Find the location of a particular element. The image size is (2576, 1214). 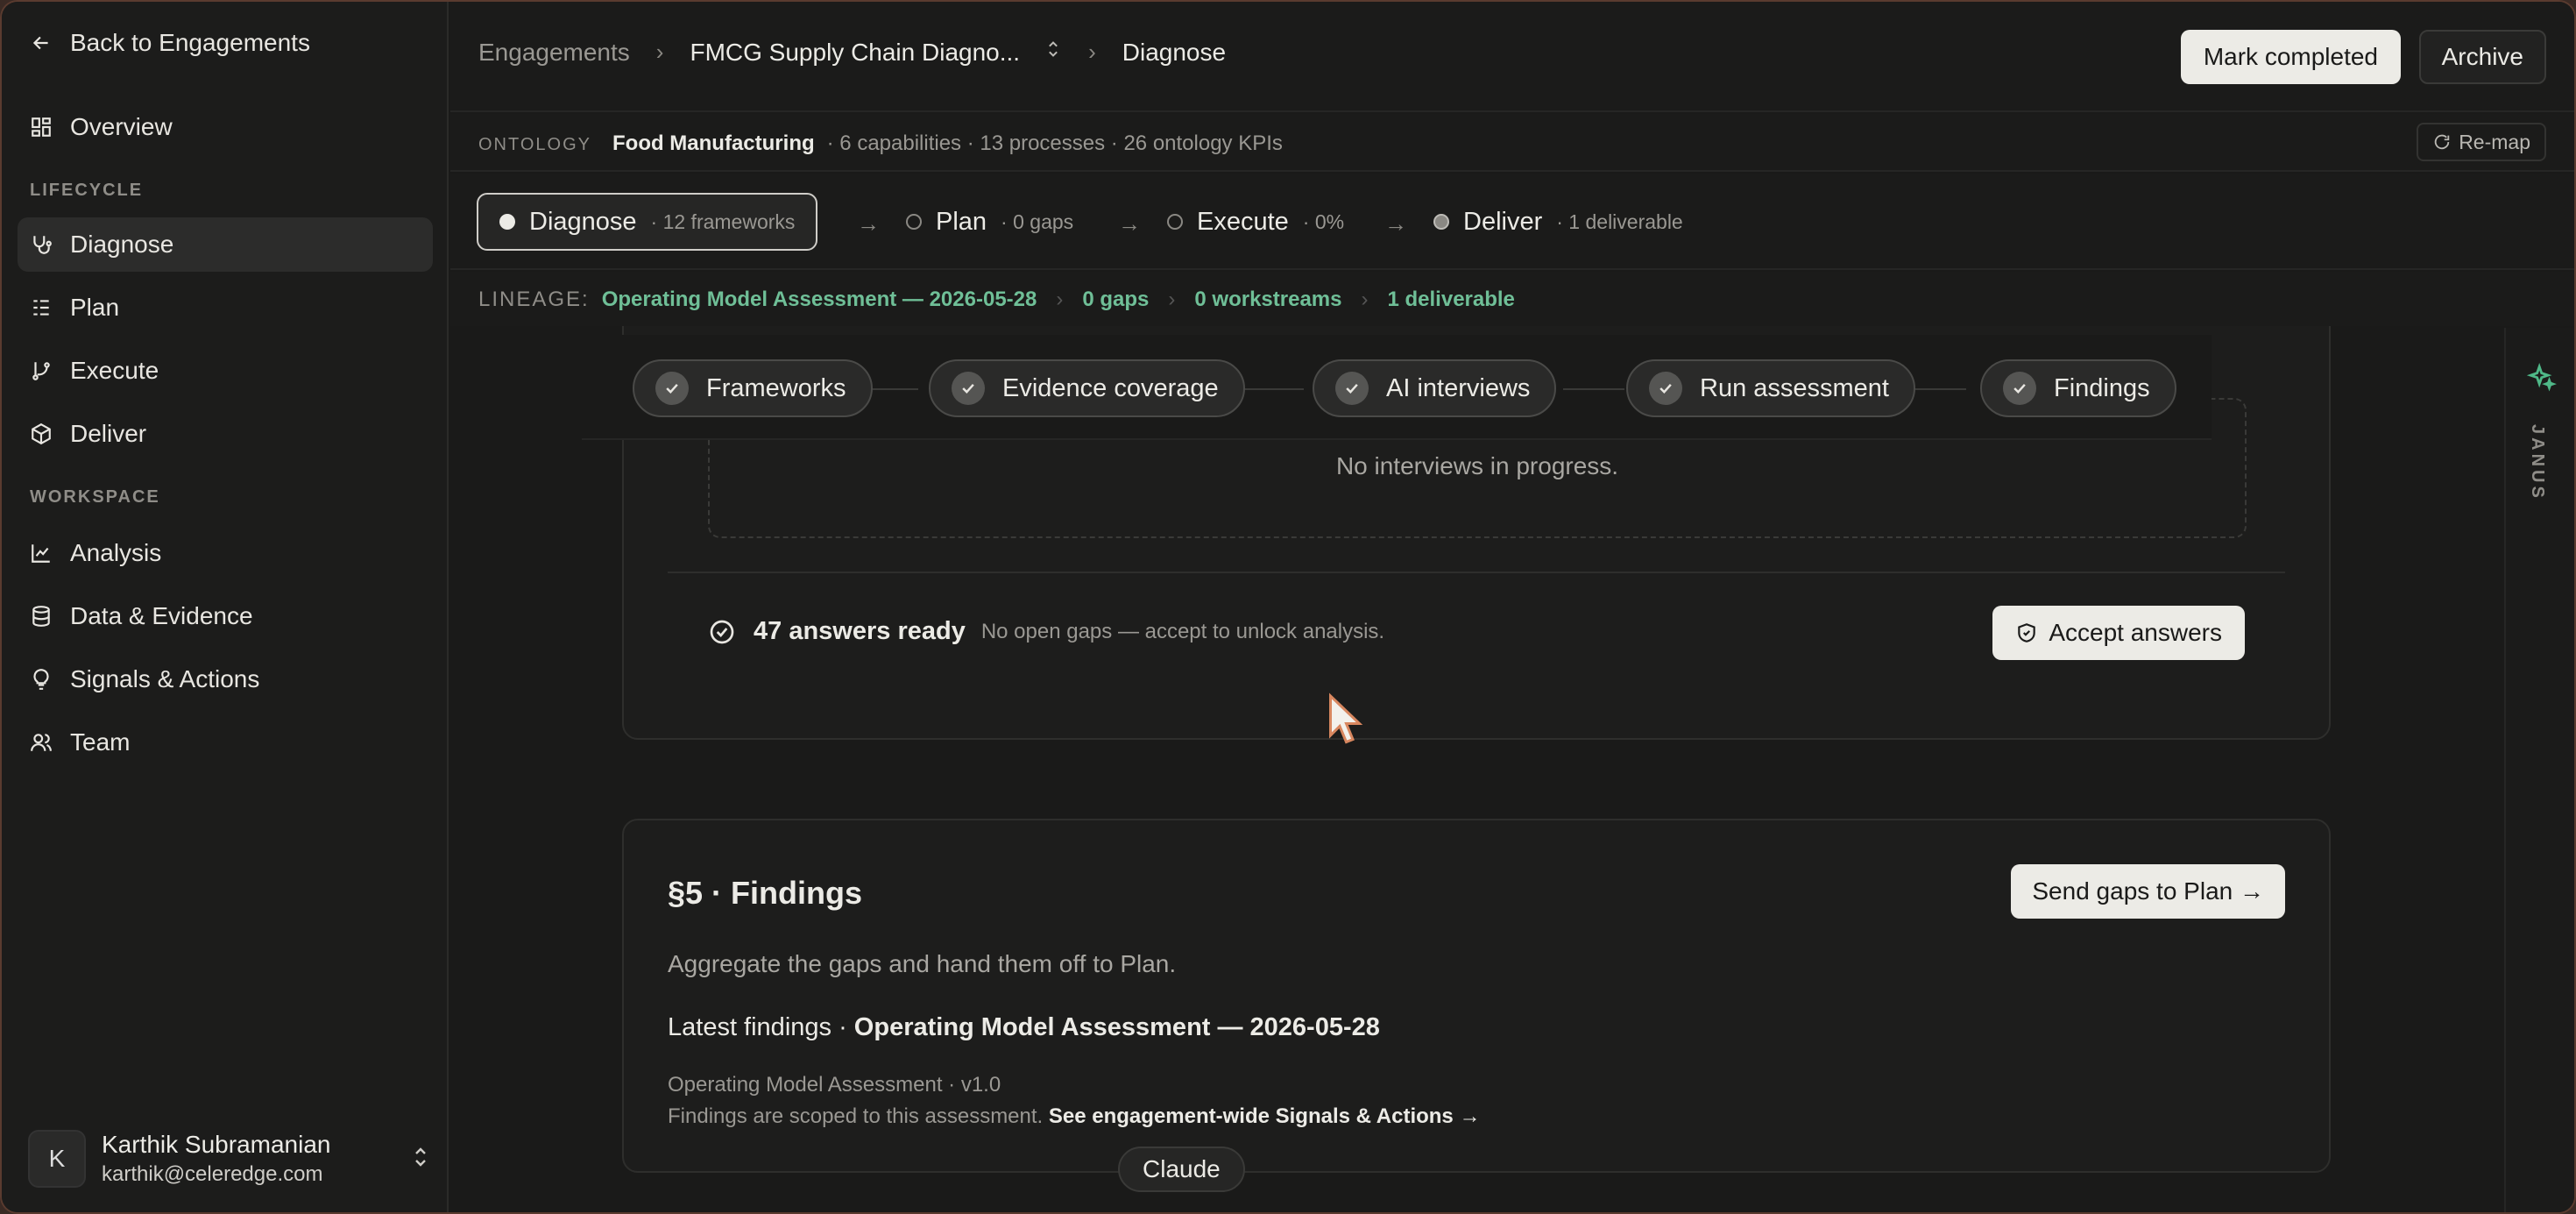

send-gaps-to-plan-button: Send gaps to Plan → is located at coordinates (2148, 891).